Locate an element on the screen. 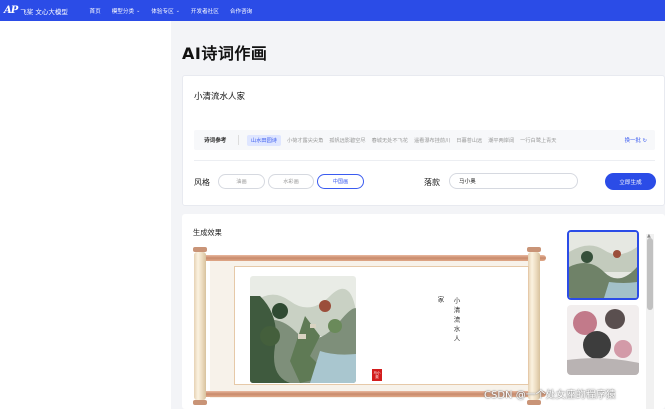  nav-item-developer-community: 开发者社区 is located at coordinates (204, 11).